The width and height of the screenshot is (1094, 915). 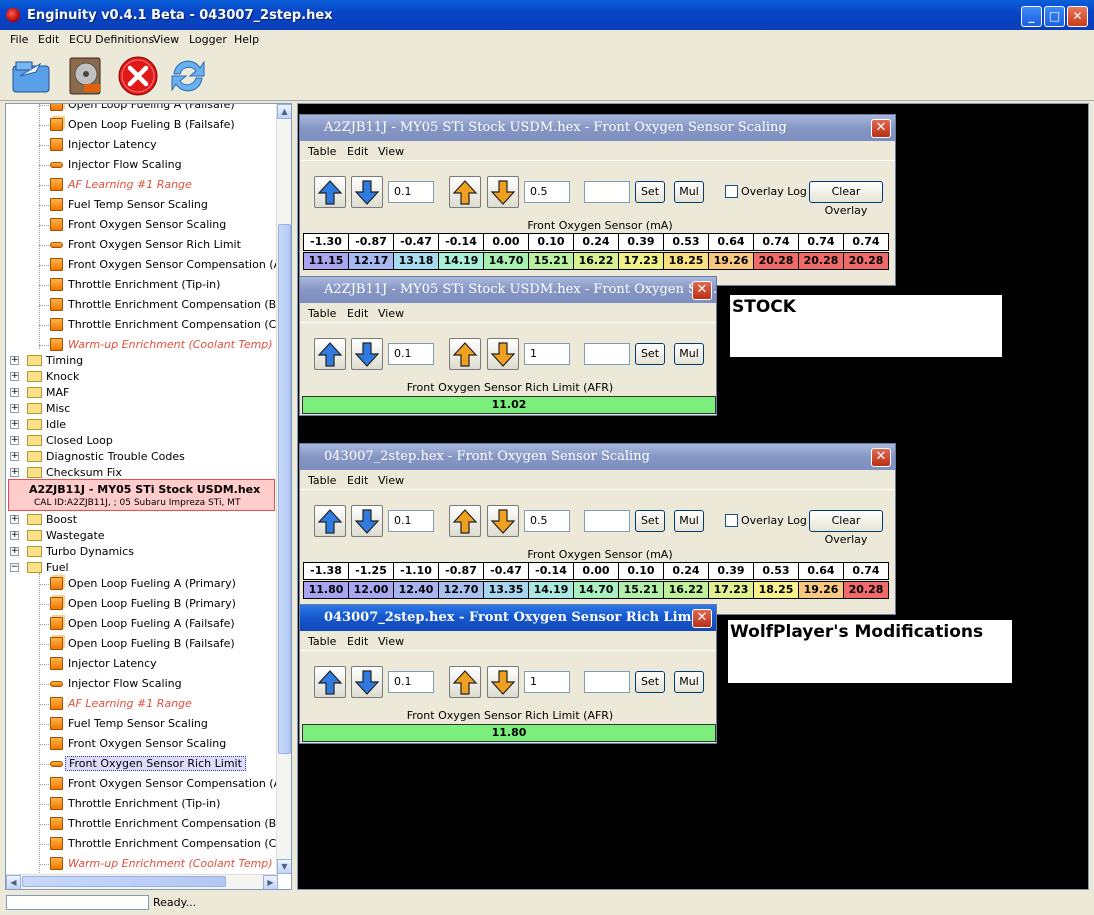 What do you see at coordinates (551, 590) in the screenshot?
I see `value-cell: 14.19` at bounding box center [551, 590].